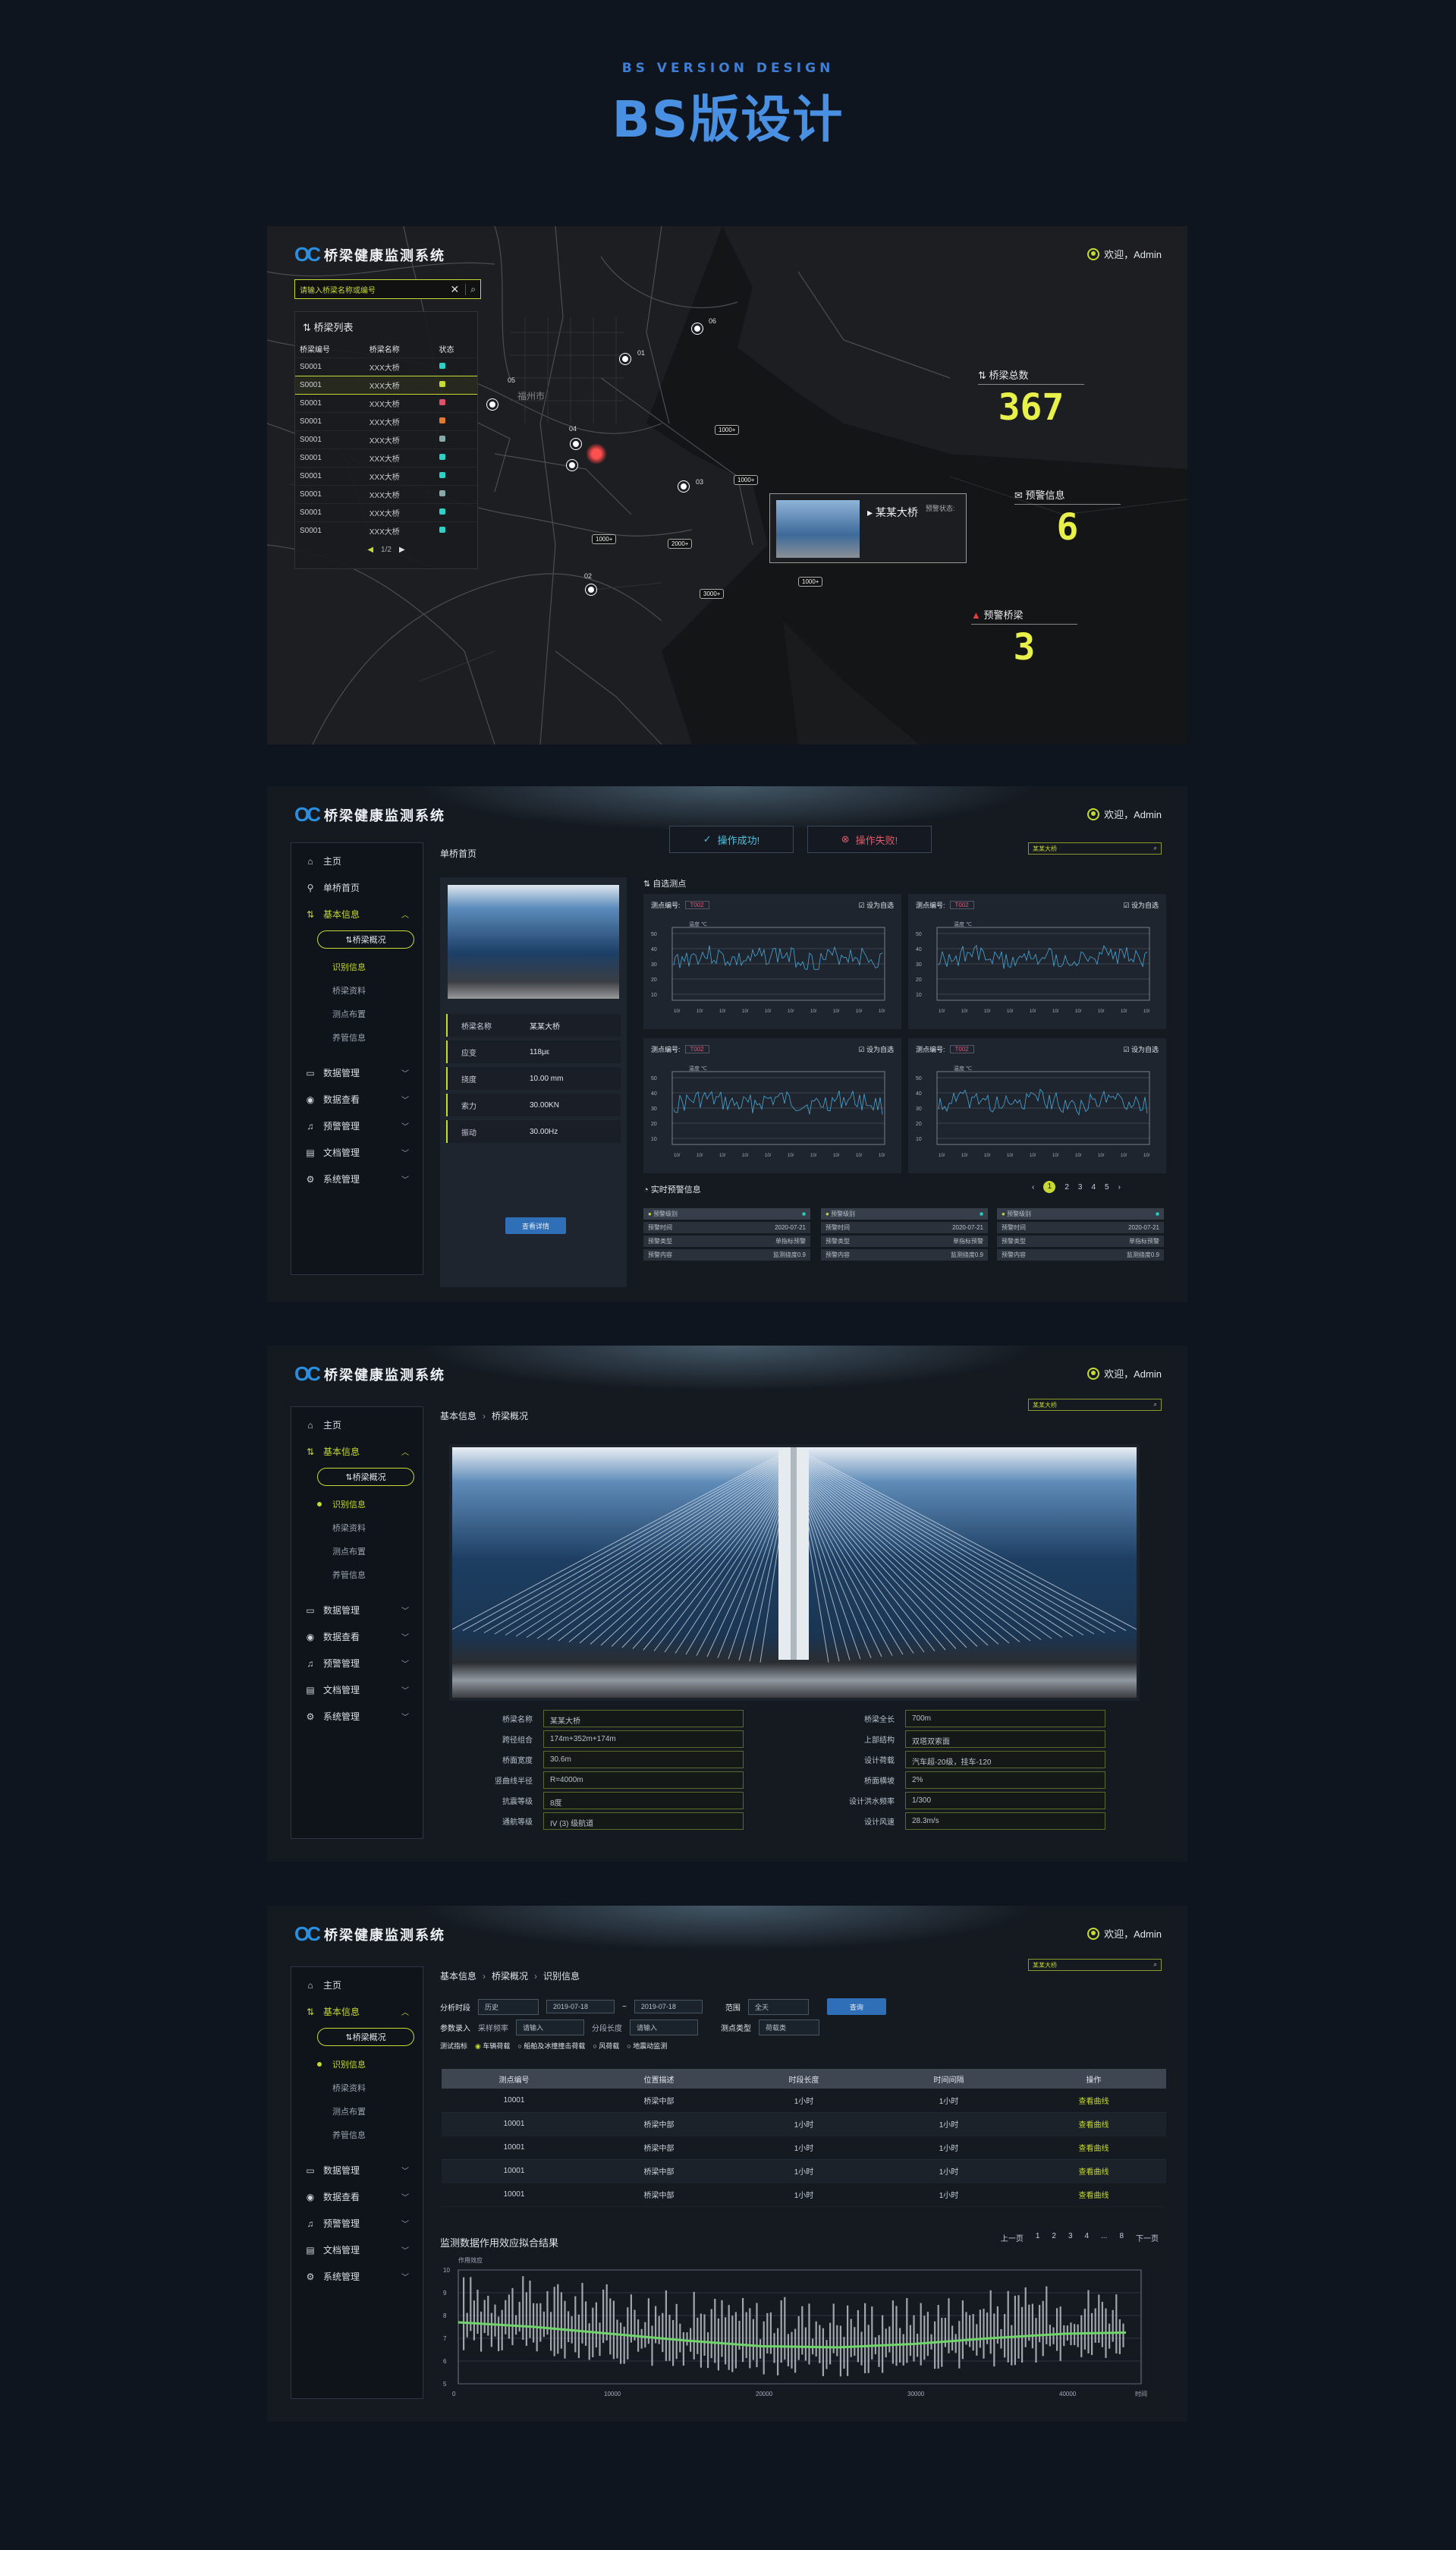  What do you see at coordinates (1005, 1780) in the screenshot?
I see `form-value: 2%` at bounding box center [1005, 1780].